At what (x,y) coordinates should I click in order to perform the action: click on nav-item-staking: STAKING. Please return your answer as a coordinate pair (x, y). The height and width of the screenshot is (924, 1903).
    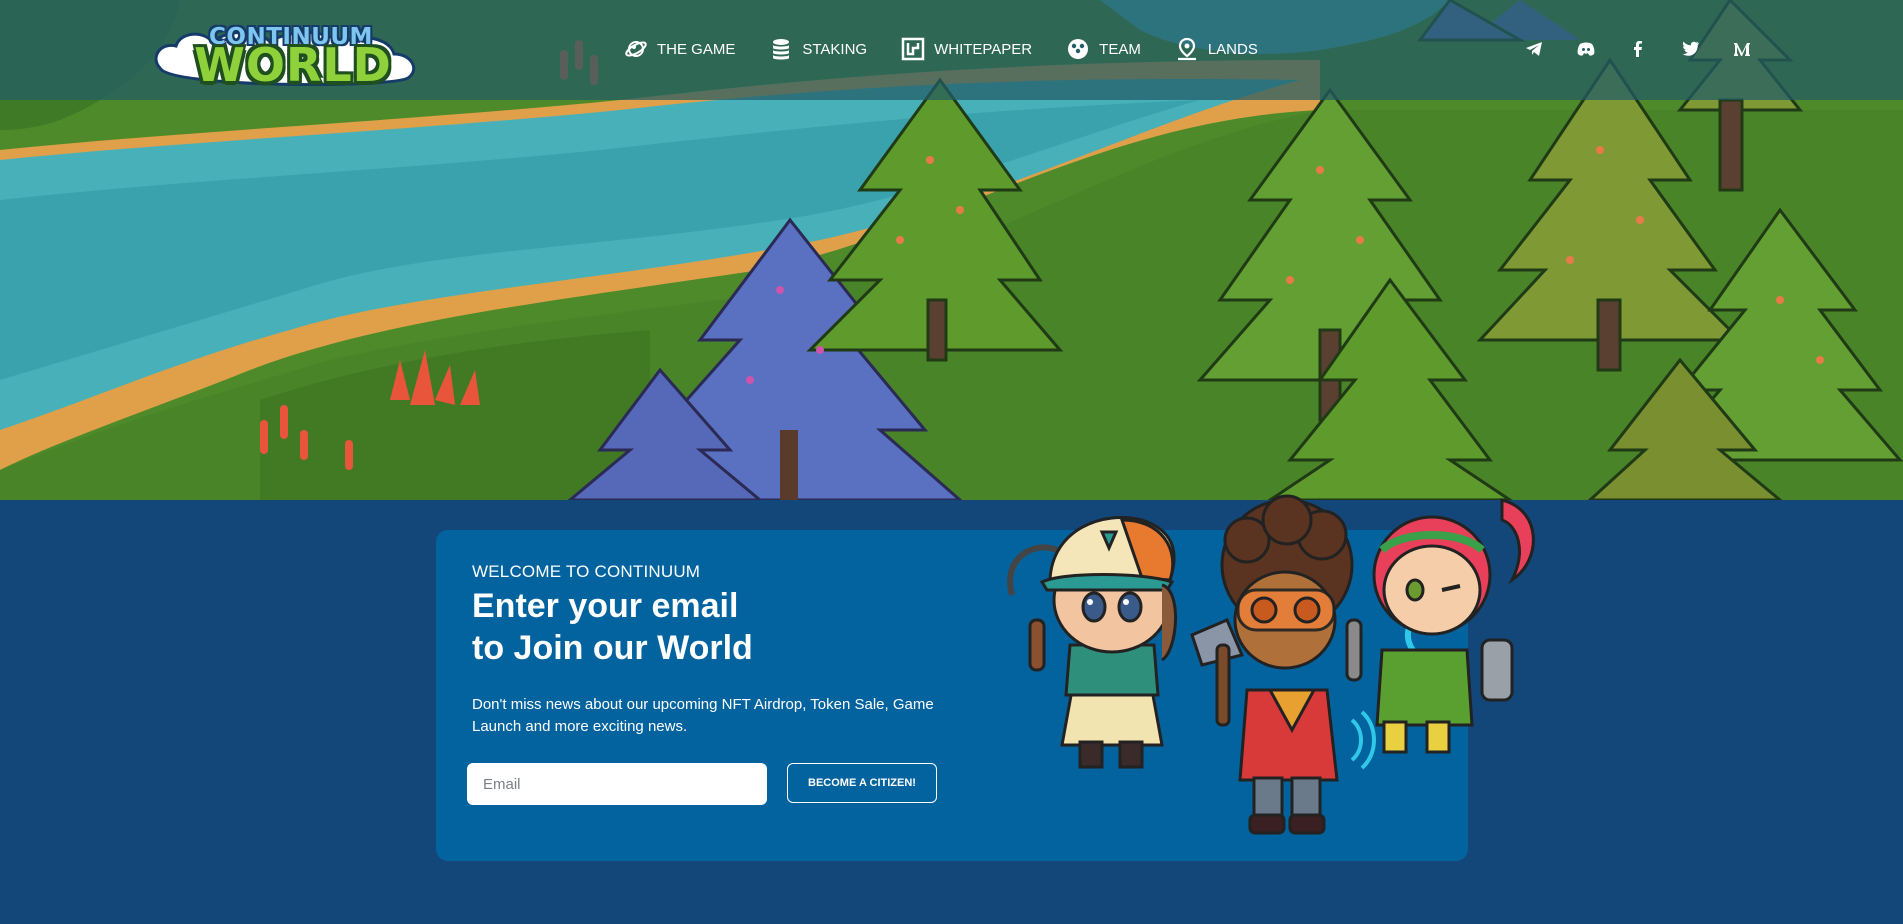
    Looking at the image, I should click on (818, 49).